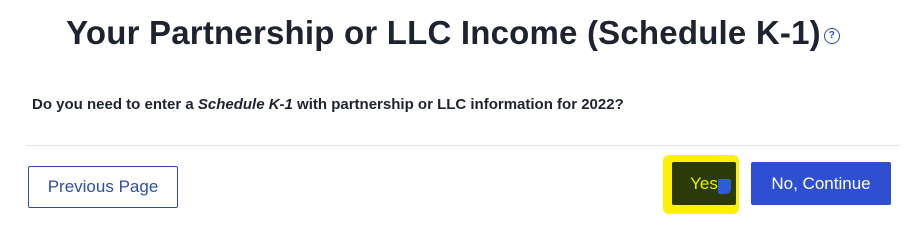 Image resolution: width=906 pixels, height=242 pixels. I want to click on no-continue-button: No, Continue, so click(821, 183).